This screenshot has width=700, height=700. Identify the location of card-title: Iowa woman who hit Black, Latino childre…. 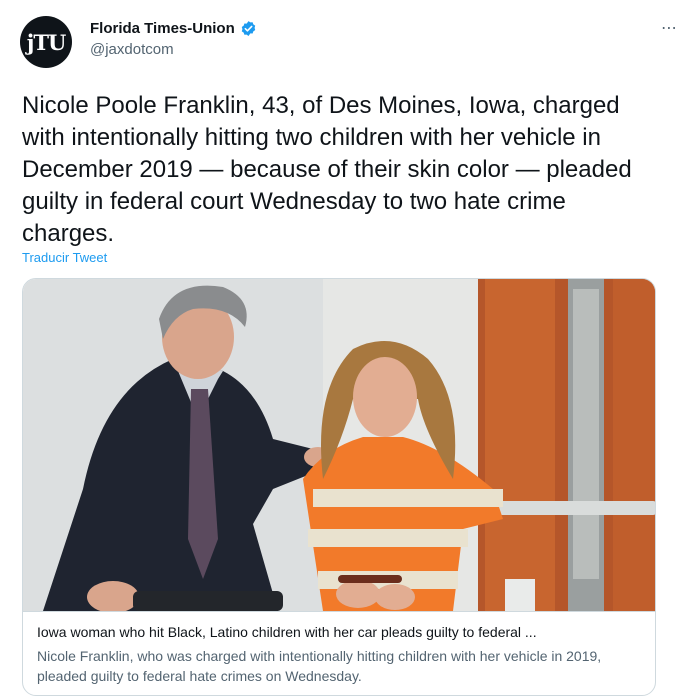
(287, 632).